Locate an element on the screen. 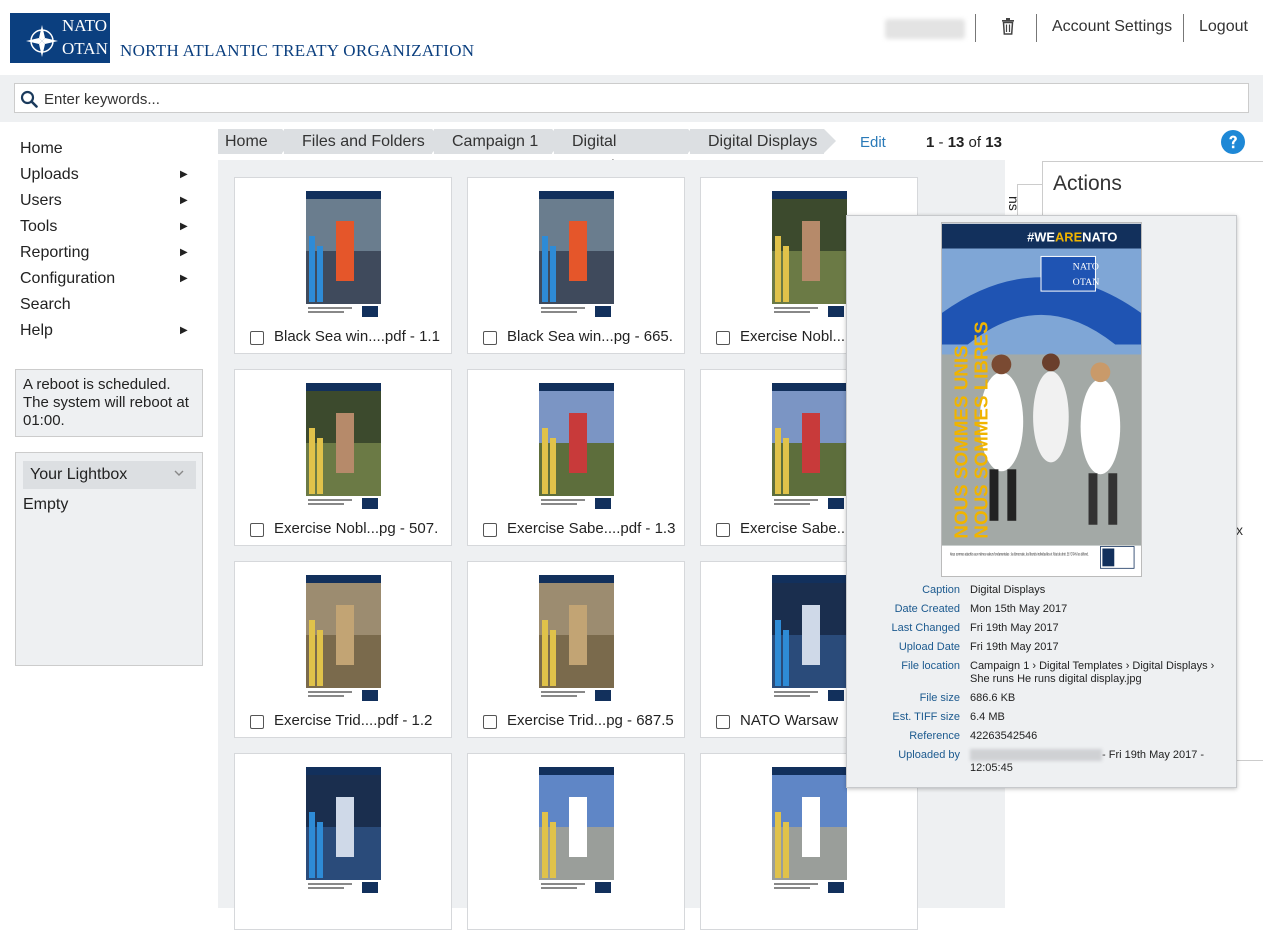 This screenshot has width=1263, height=930. breadcrumb-item: Digital Templates is located at coordinates (621, 152).